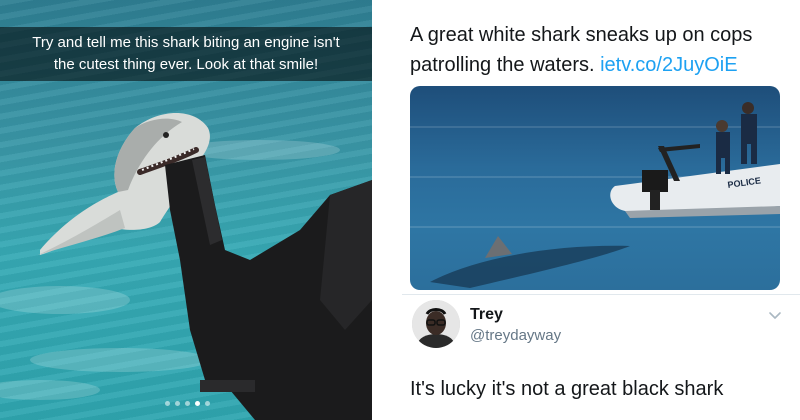 The height and width of the screenshot is (420, 800). I want to click on avatar-portrait-illustration, so click(436, 324).